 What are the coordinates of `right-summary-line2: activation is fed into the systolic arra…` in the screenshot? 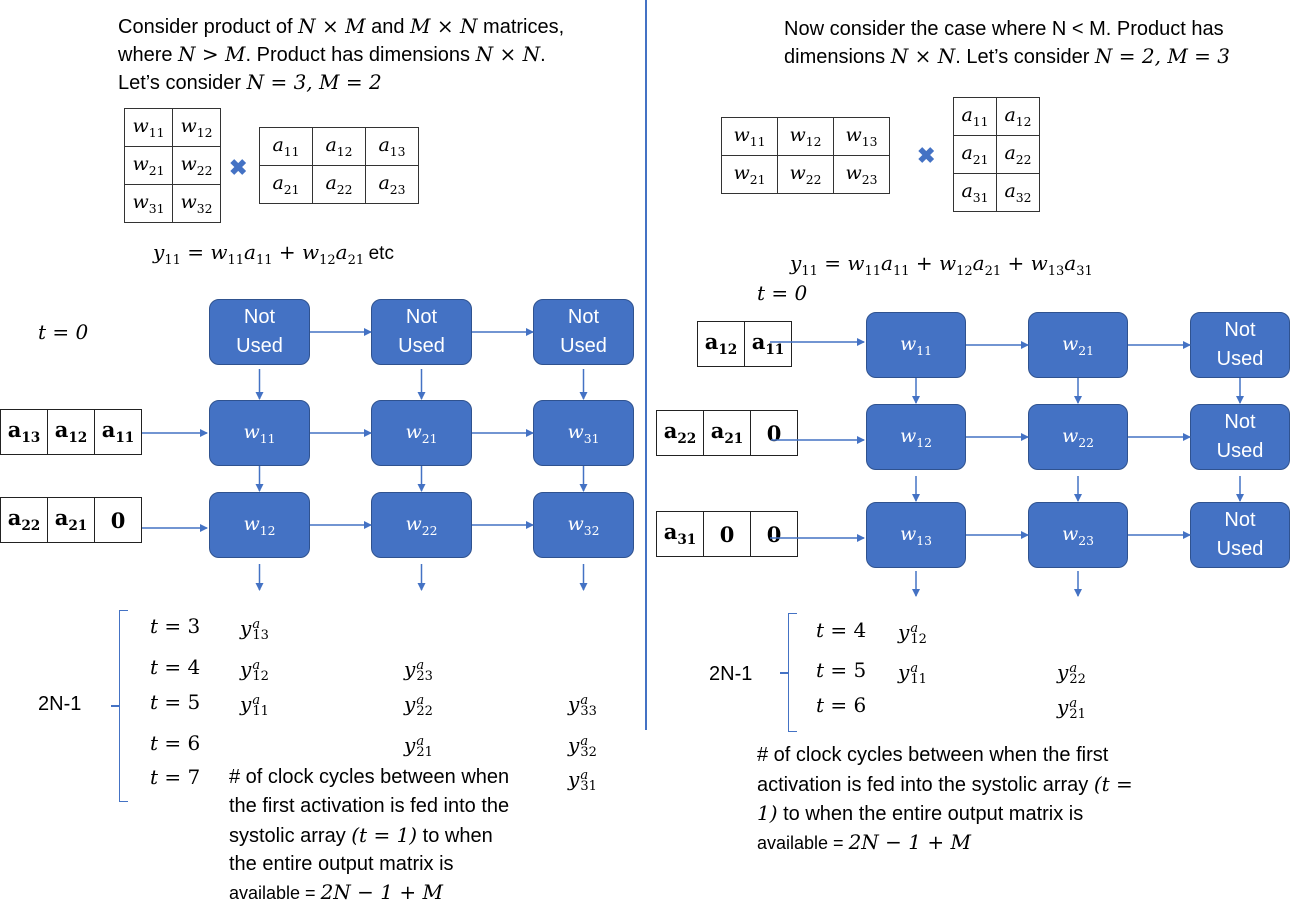 It's located at (945, 784).